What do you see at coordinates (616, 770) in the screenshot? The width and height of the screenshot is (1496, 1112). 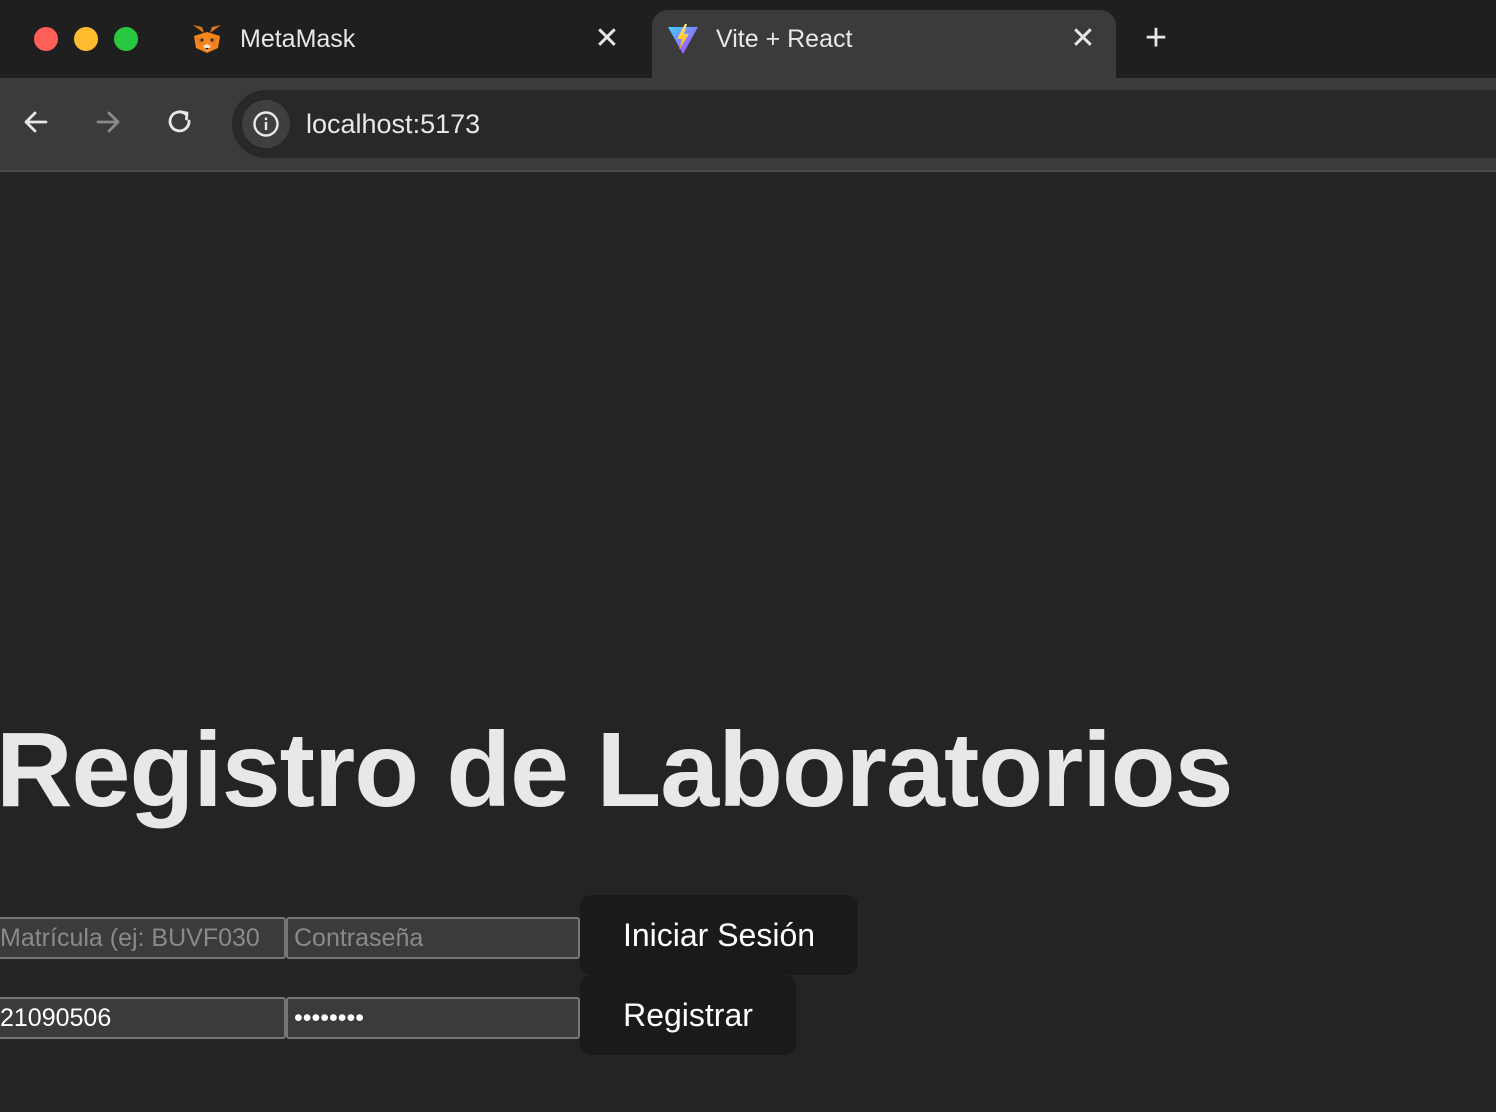 I see `page-title: Registro de Laboratorios` at bounding box center [616, 770].